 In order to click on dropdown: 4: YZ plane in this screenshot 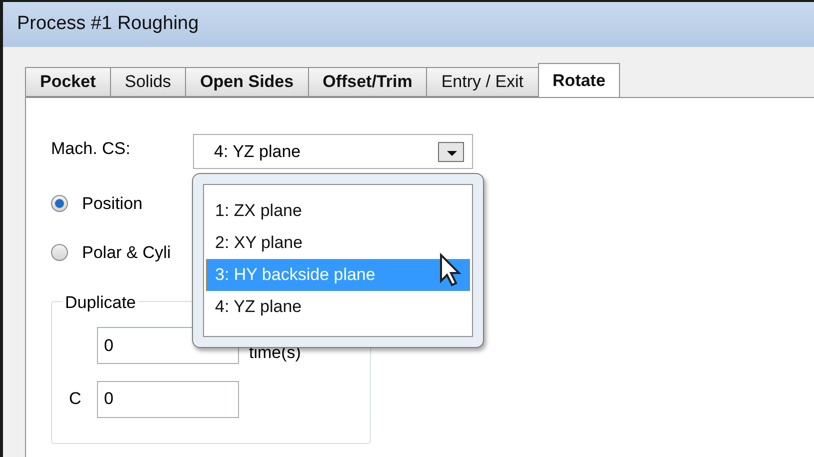, I will do `click(333, 151)`.